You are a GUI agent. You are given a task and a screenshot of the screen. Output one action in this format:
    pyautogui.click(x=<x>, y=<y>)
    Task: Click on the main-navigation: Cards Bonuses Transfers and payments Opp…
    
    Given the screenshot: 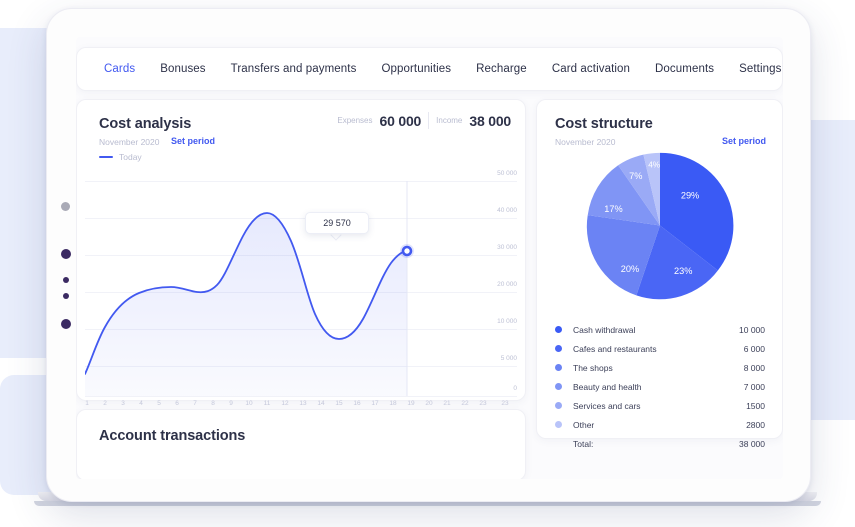 What is the action you would take?
    pyautogui.click(x=429, y=69)
    